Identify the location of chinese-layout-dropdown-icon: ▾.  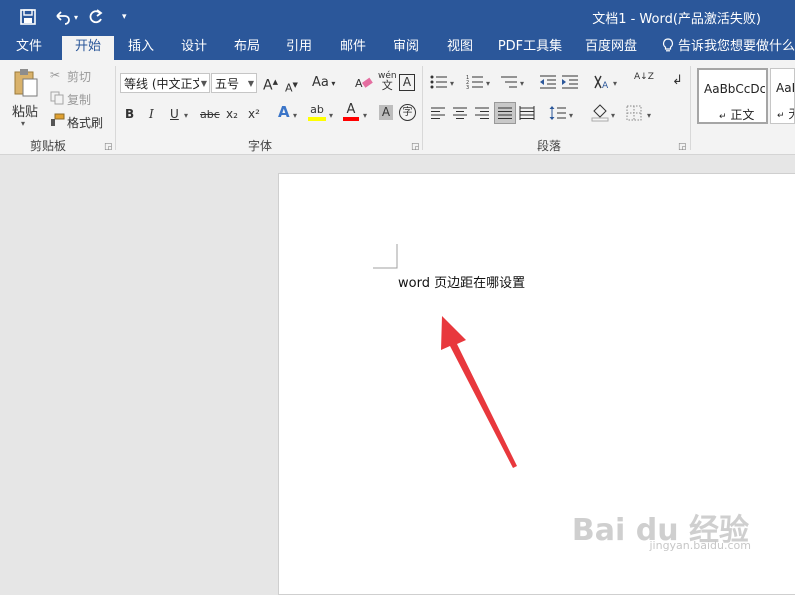
(615, 84).